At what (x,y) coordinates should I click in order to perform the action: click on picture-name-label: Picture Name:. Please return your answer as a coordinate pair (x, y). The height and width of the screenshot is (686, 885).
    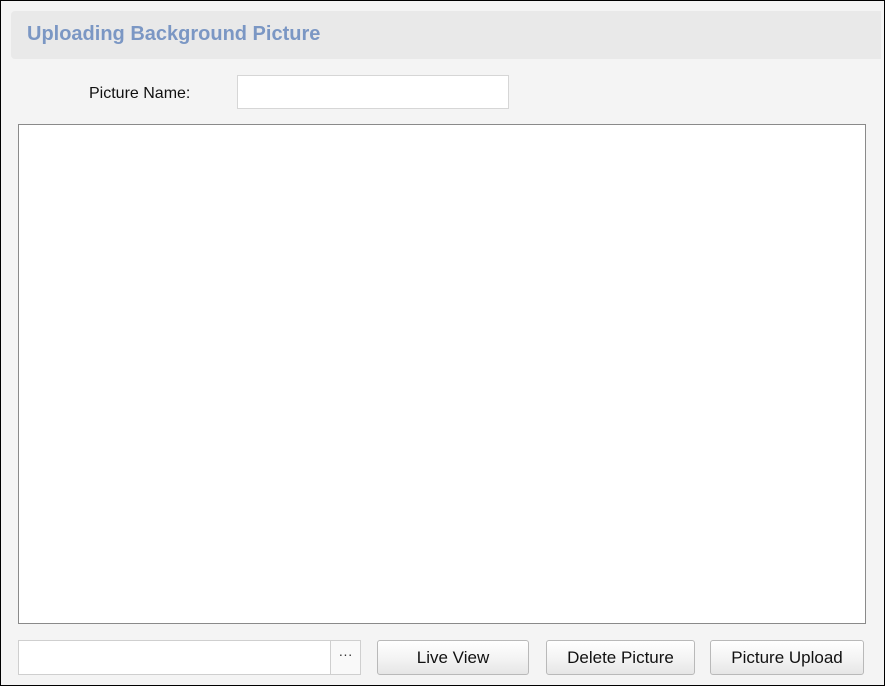
    Looking at the image, I should click on (140, 93).